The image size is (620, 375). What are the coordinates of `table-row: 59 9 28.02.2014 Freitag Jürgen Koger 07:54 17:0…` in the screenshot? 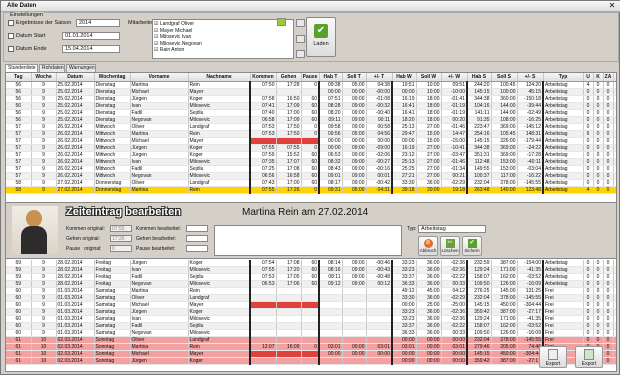 It's located at (312, 264).